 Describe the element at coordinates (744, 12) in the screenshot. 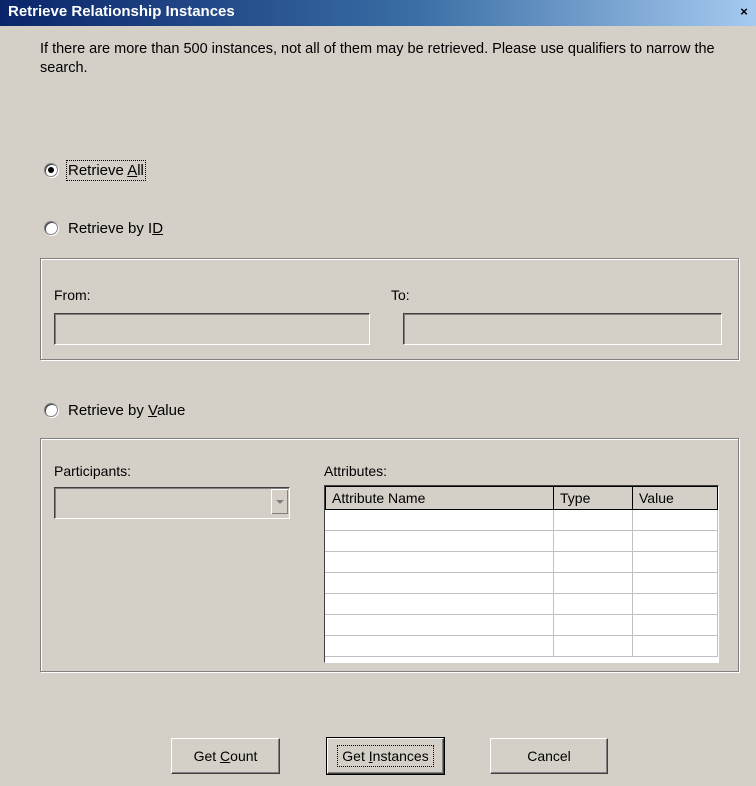

I see `close-icon: ×` at that location.